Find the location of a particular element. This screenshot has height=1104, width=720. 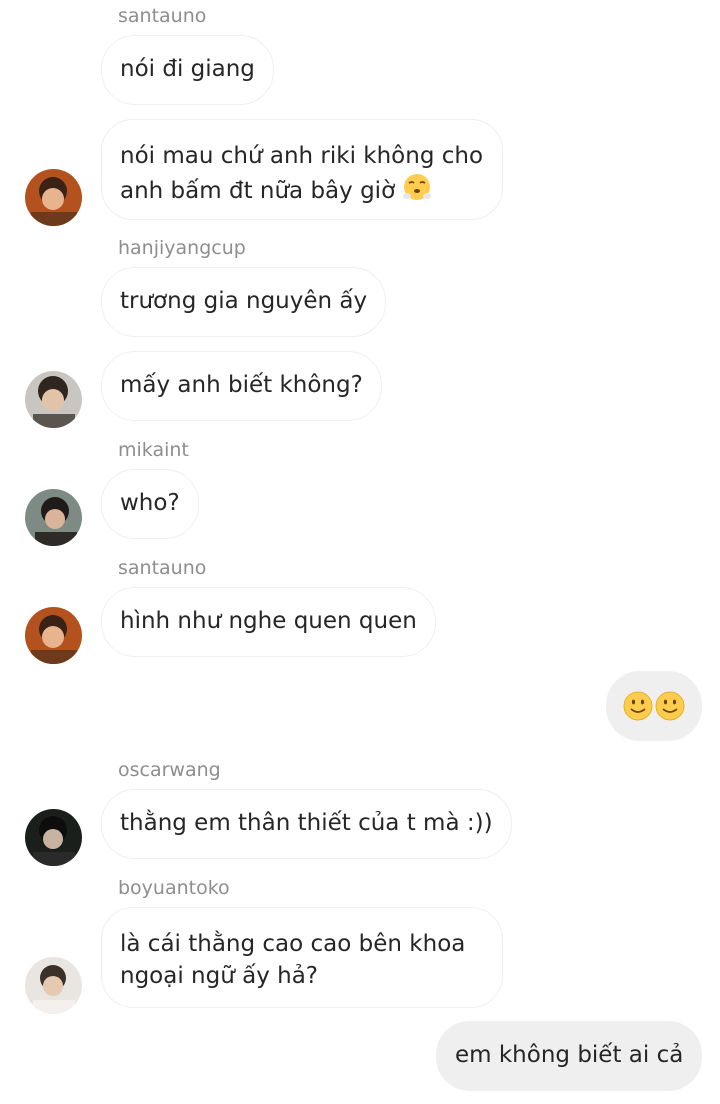

self-message-bubble: em không biết ai cả is located at coordinates (569, 1056).